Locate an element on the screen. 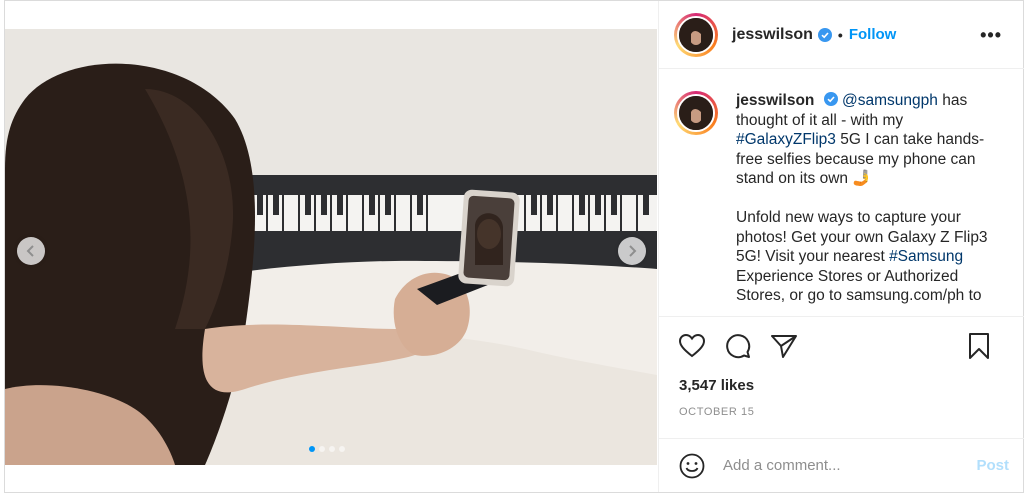 The width and height of the screenshot is (1024, 493). caption-author-avatar is located at coordinates (696, 113).